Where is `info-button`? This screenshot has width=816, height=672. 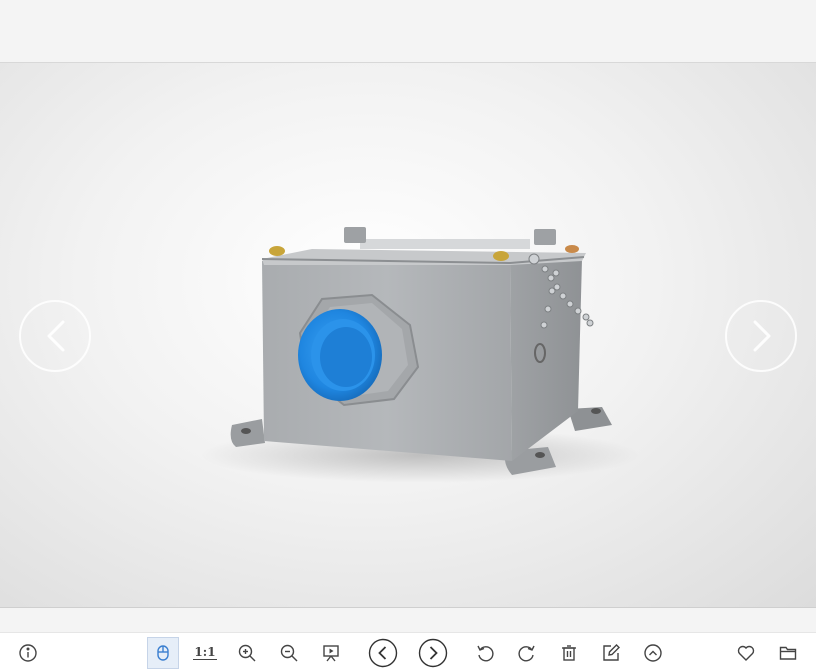 info-button is located at coordinates (28, 653).